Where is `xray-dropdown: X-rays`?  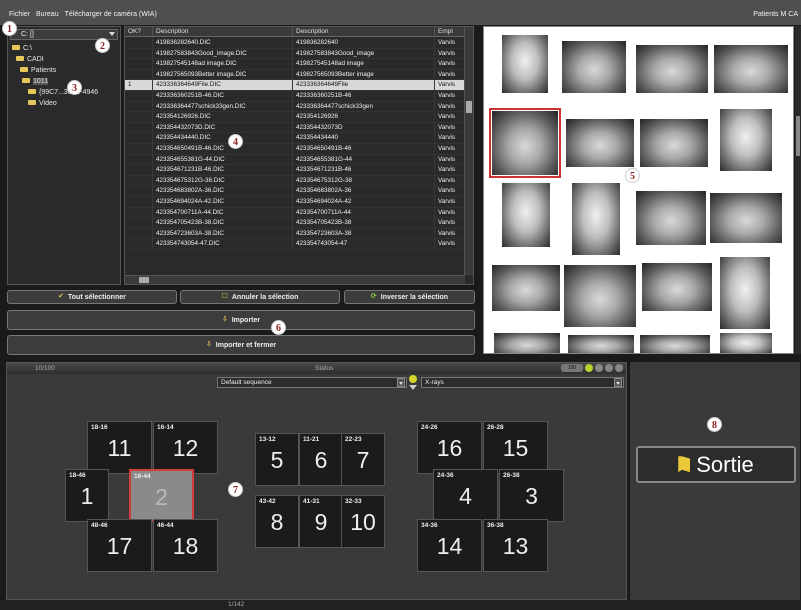
xray-dropdown: X-rays is located at coordinates (522, 382).